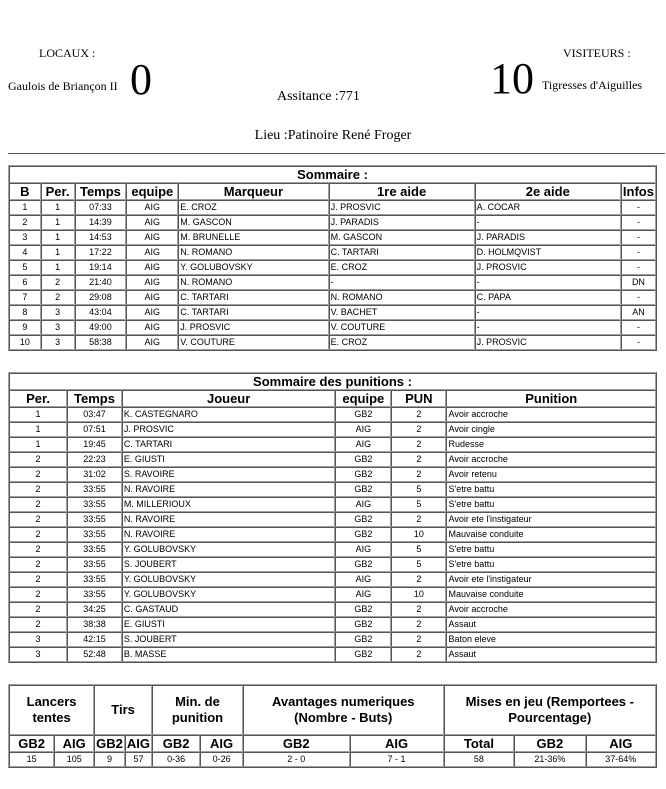 The width and height of the screenshot is (666, 789). I want to click on penalty-row: 2 33:55 M. MILLERIOUX AIG 5 S'etre battu, so click(332, 504).